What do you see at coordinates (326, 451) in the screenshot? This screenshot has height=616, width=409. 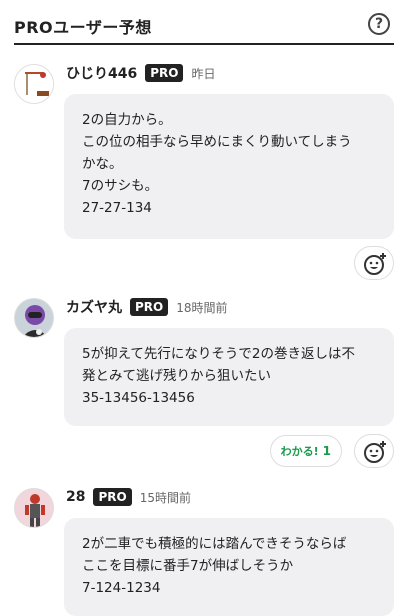 I see `wakaru-count: 1` at bounding box center [326, 451].